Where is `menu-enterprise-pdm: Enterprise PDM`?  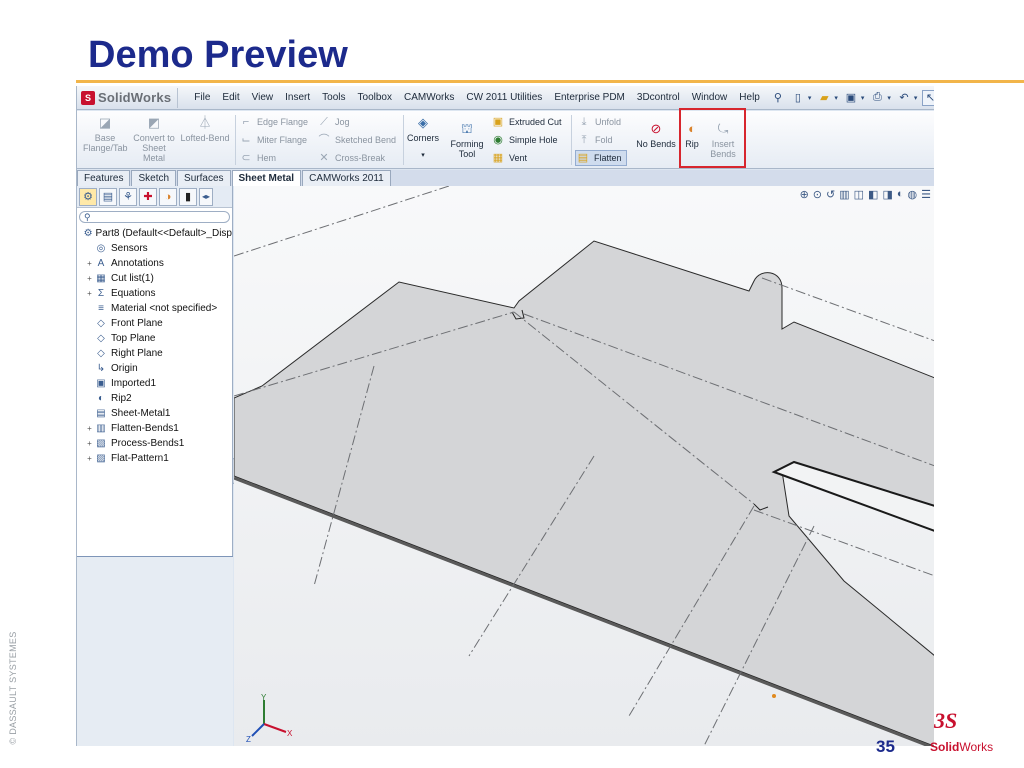 menu-enterprise-pdm: Enterprise PDM is located at coordinates (589, 97).